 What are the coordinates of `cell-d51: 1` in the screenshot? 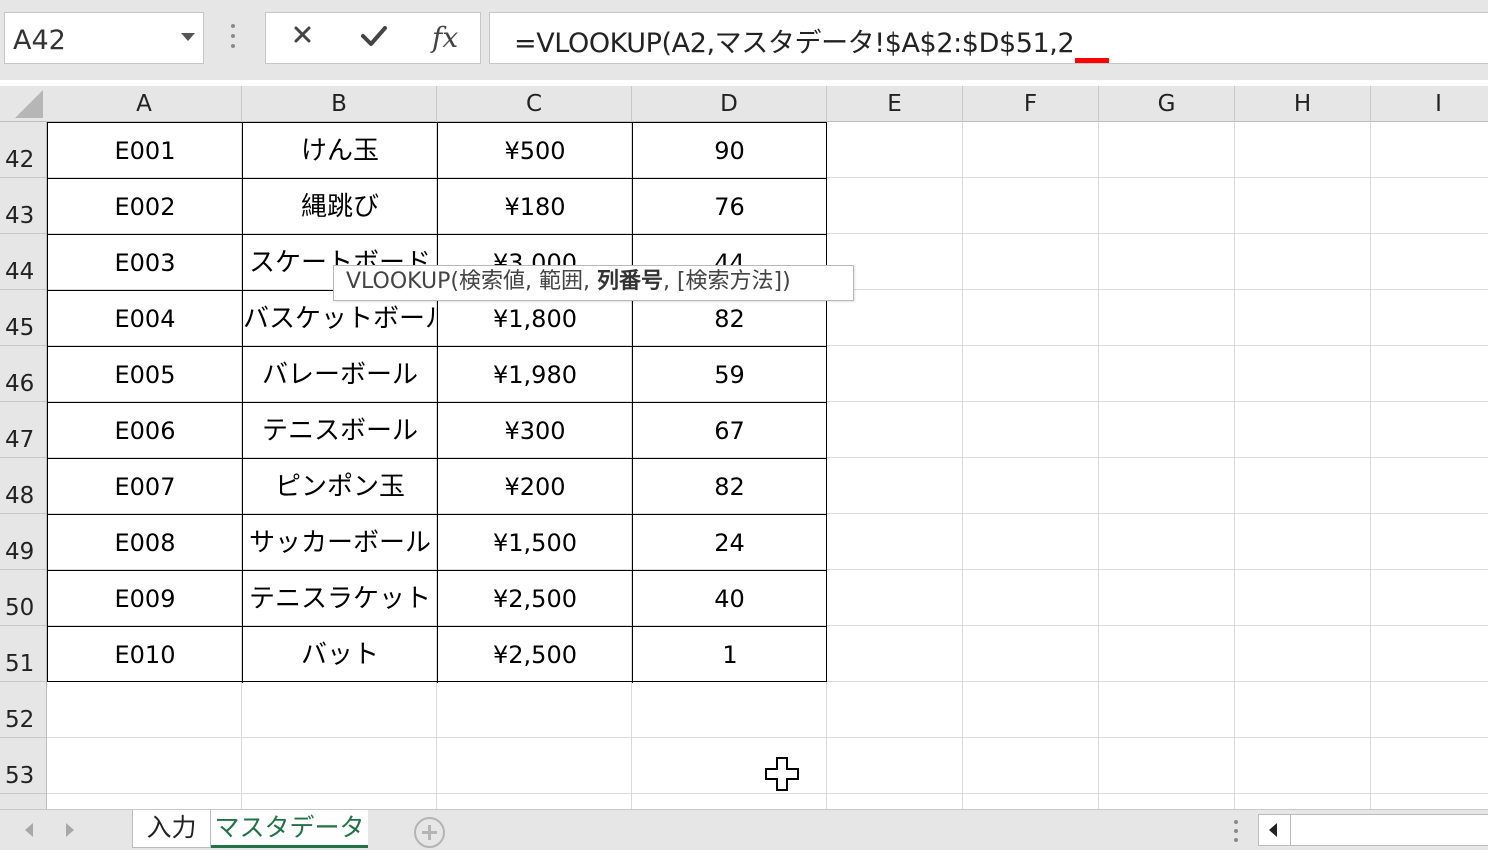 It's located at (730, 655).